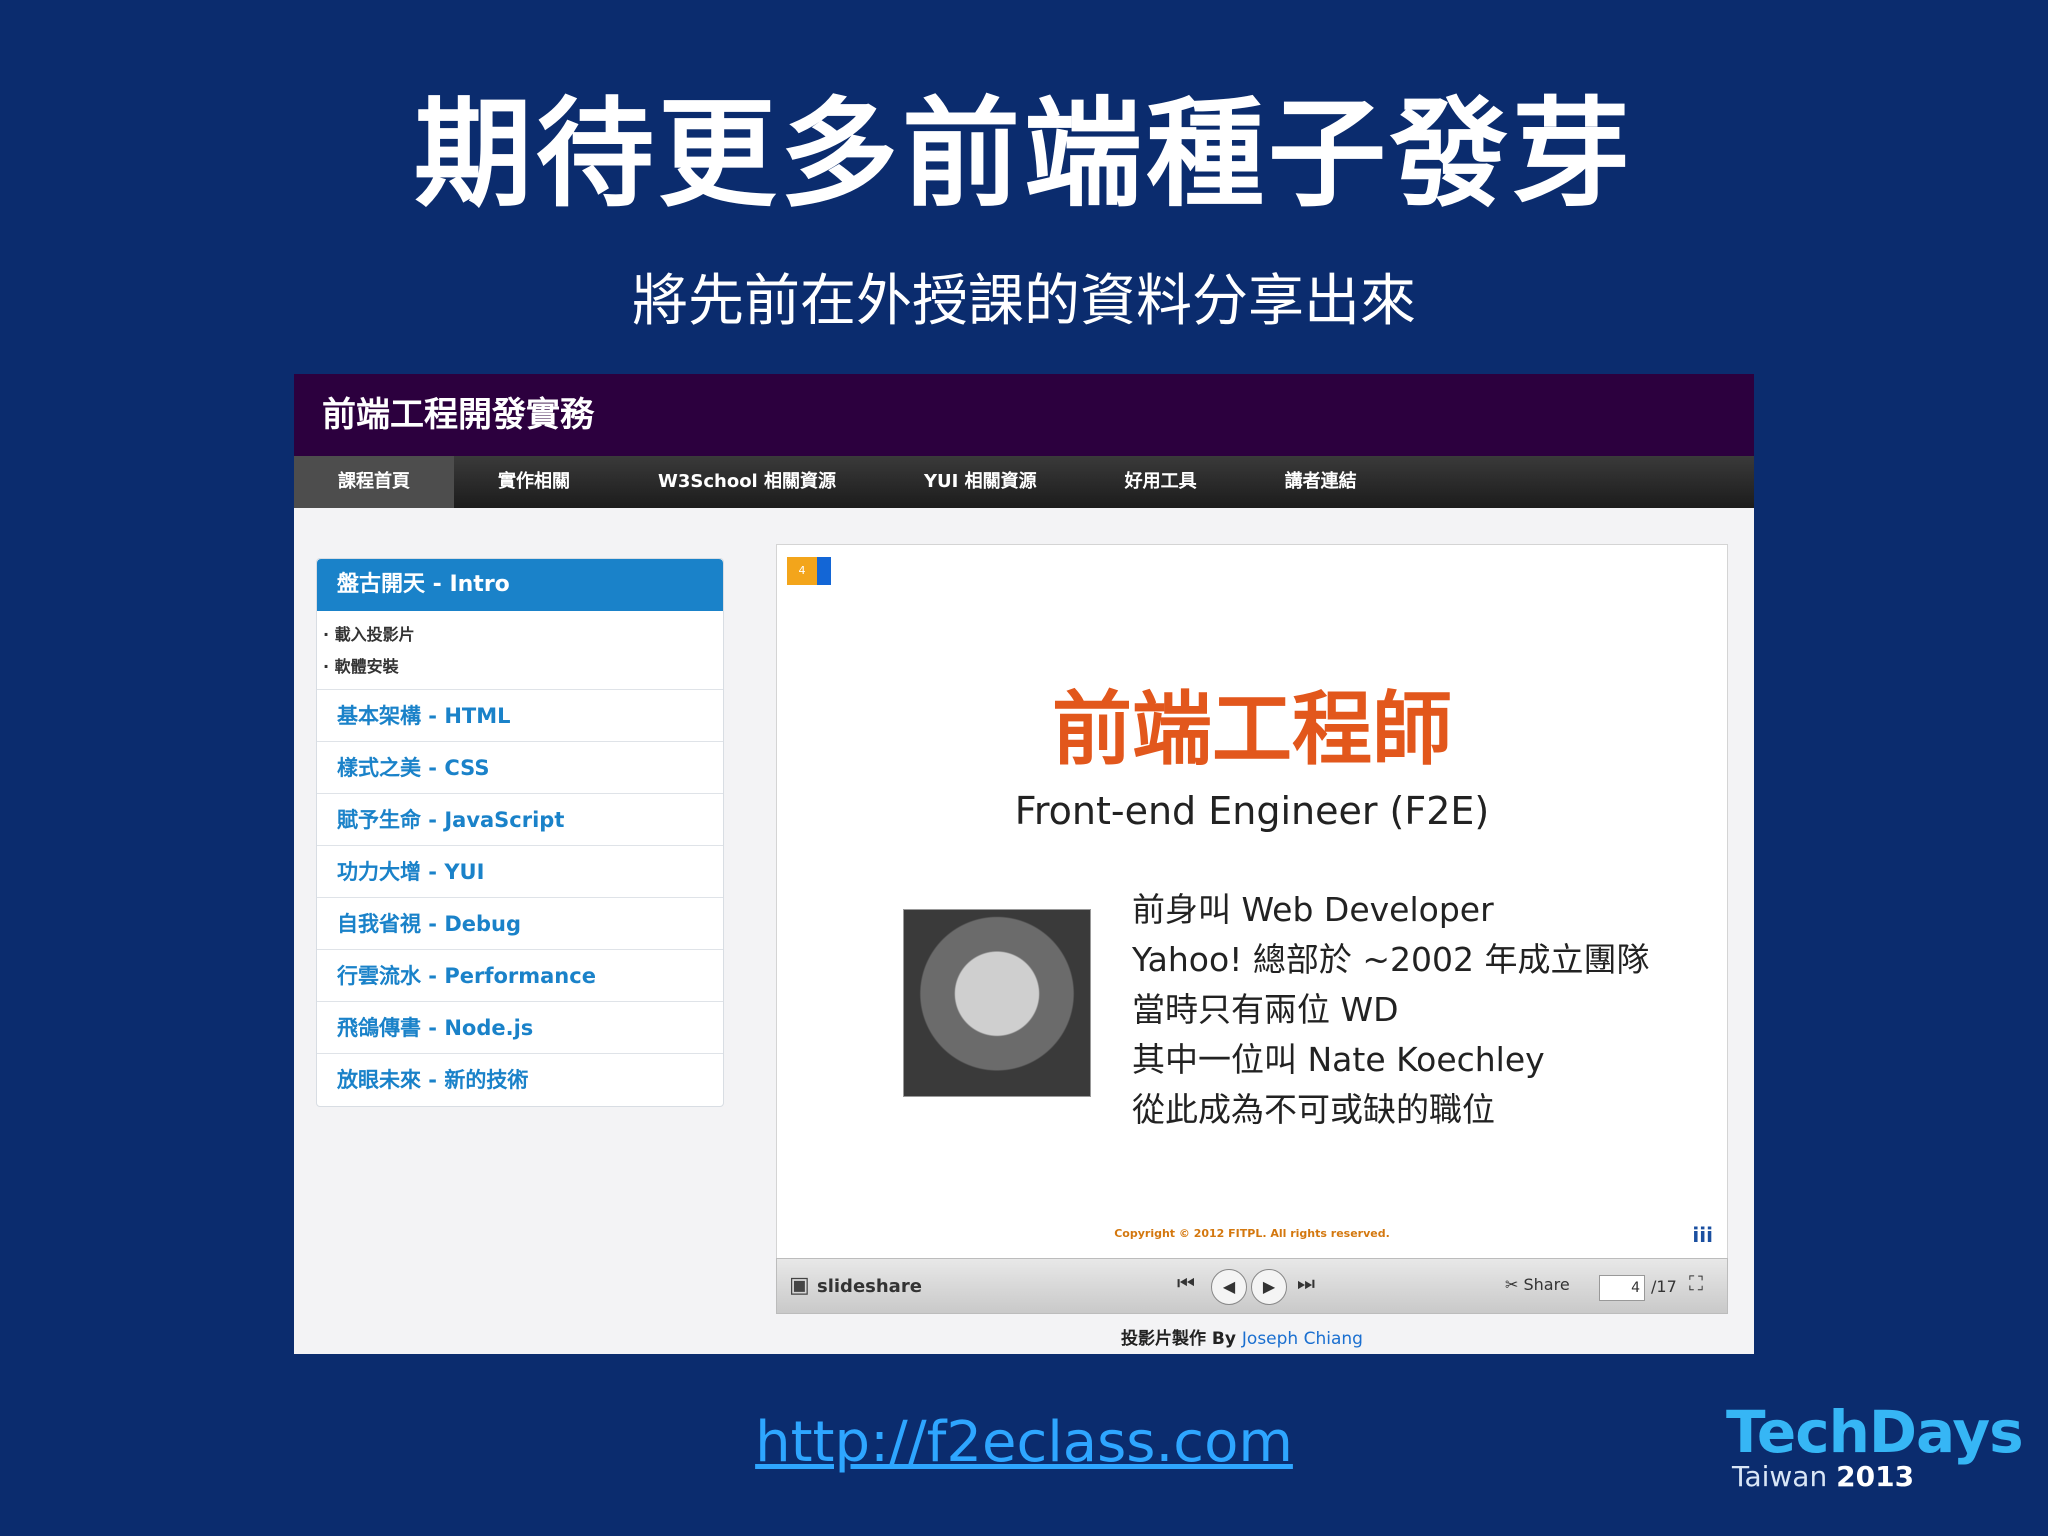 Image resolution: width=2048 pixels, height=1536 pixels. What do you see at coordinates (1546, 1284) in the screenshot?
I see `share-label: Share` at bounding box center [1546, 1284].